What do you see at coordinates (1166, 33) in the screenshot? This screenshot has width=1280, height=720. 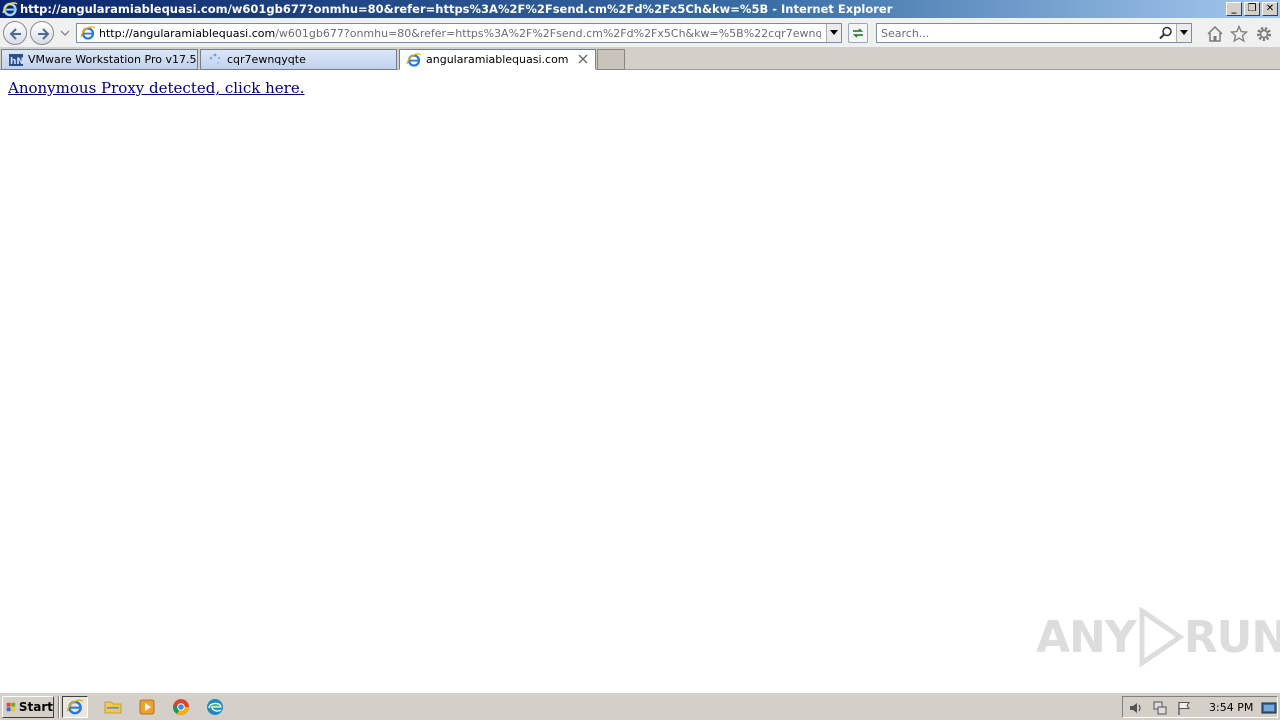 I see `search-icon` at bounding box center [1166, 33].